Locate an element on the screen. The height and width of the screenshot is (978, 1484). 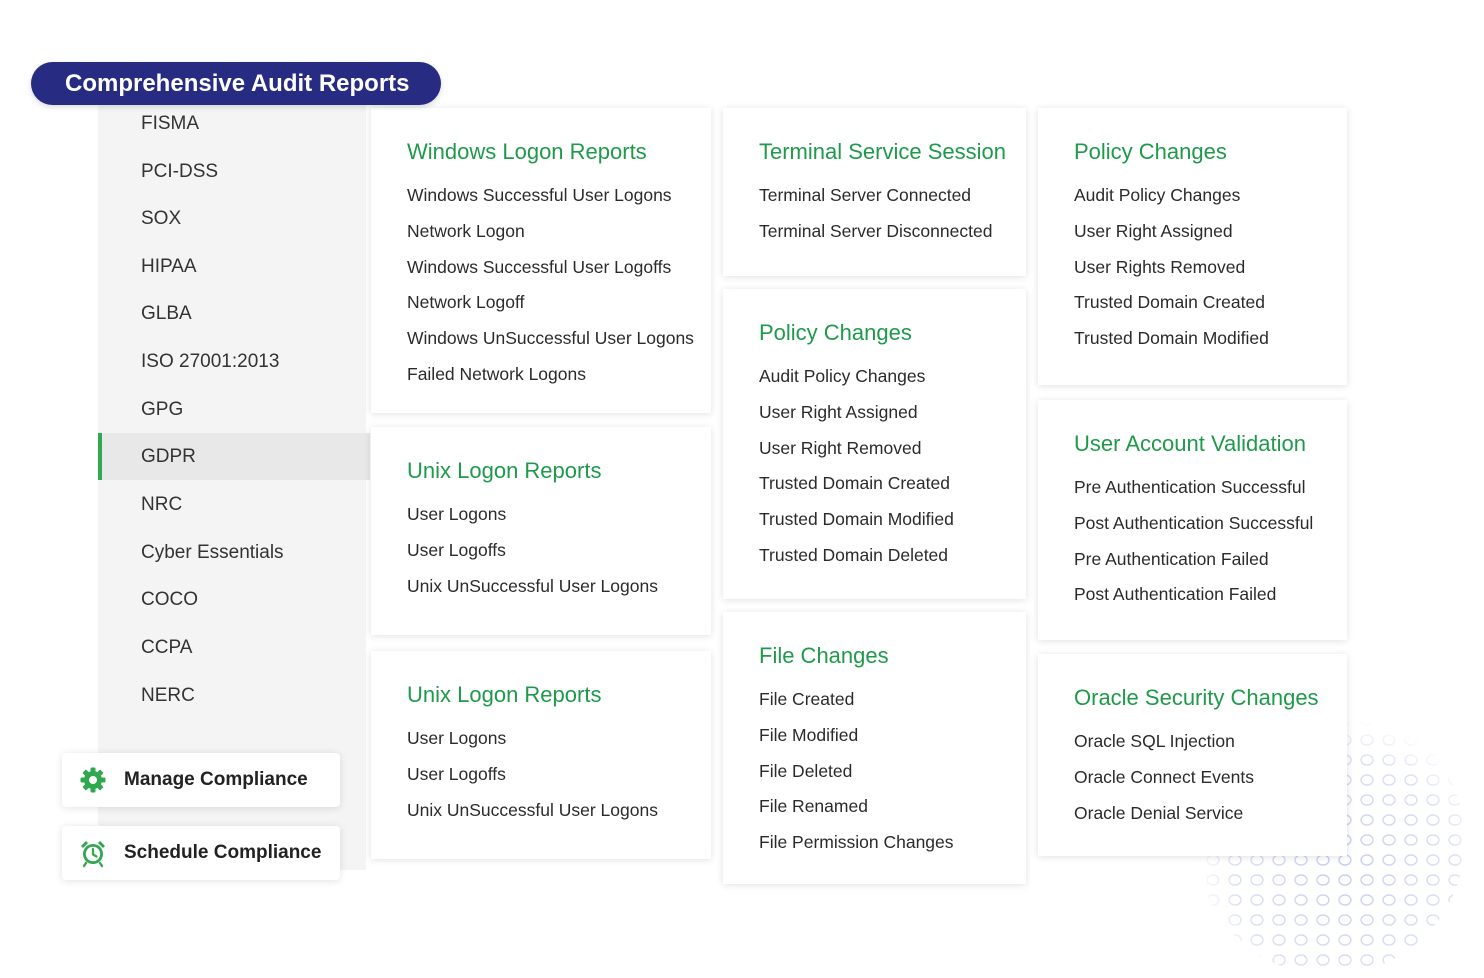
manage-compliance-label: Manage Compliance is located at coordinates (216, 779).